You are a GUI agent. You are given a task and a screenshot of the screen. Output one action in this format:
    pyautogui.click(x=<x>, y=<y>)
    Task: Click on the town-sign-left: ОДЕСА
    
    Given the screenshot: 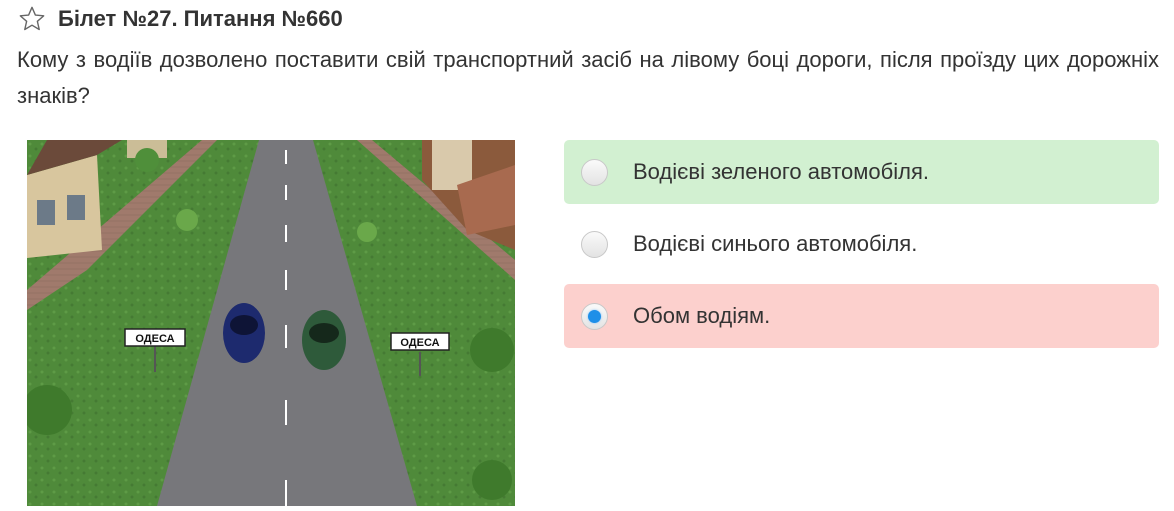 What is the action you would take?
    pyautogui.click(x=155, y=337)
    